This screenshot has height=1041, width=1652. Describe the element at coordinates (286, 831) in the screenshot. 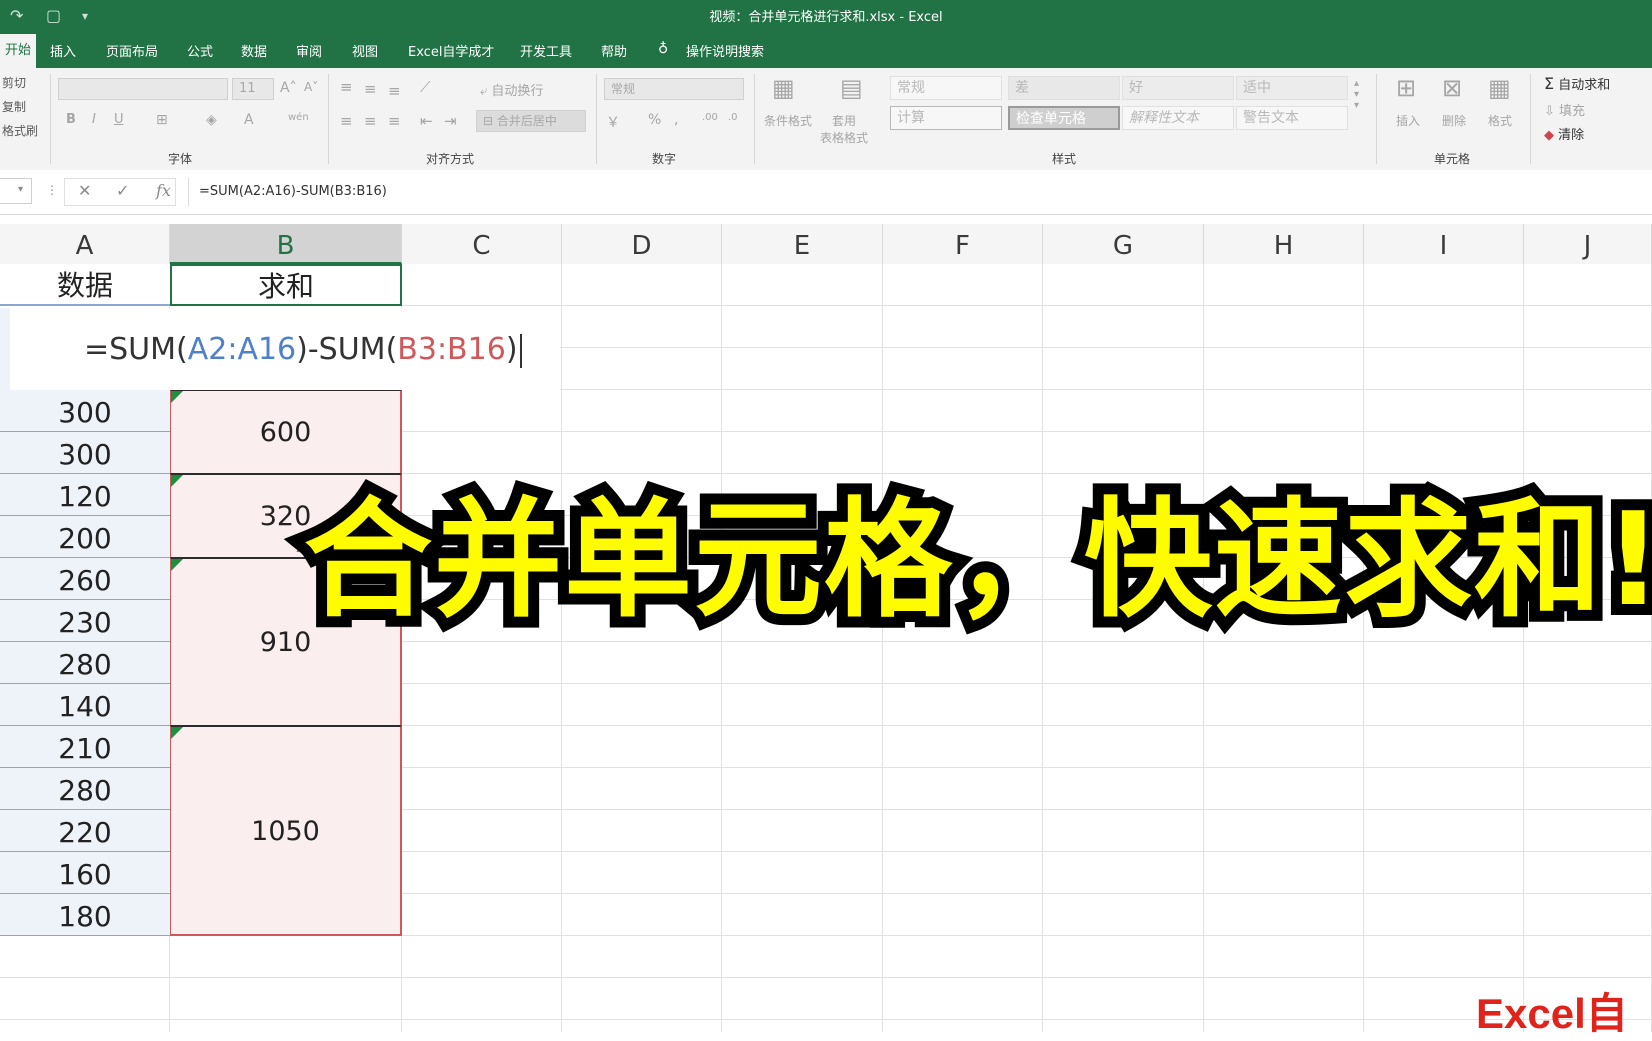

I see `merged-sum-cell: 1050` at that location.